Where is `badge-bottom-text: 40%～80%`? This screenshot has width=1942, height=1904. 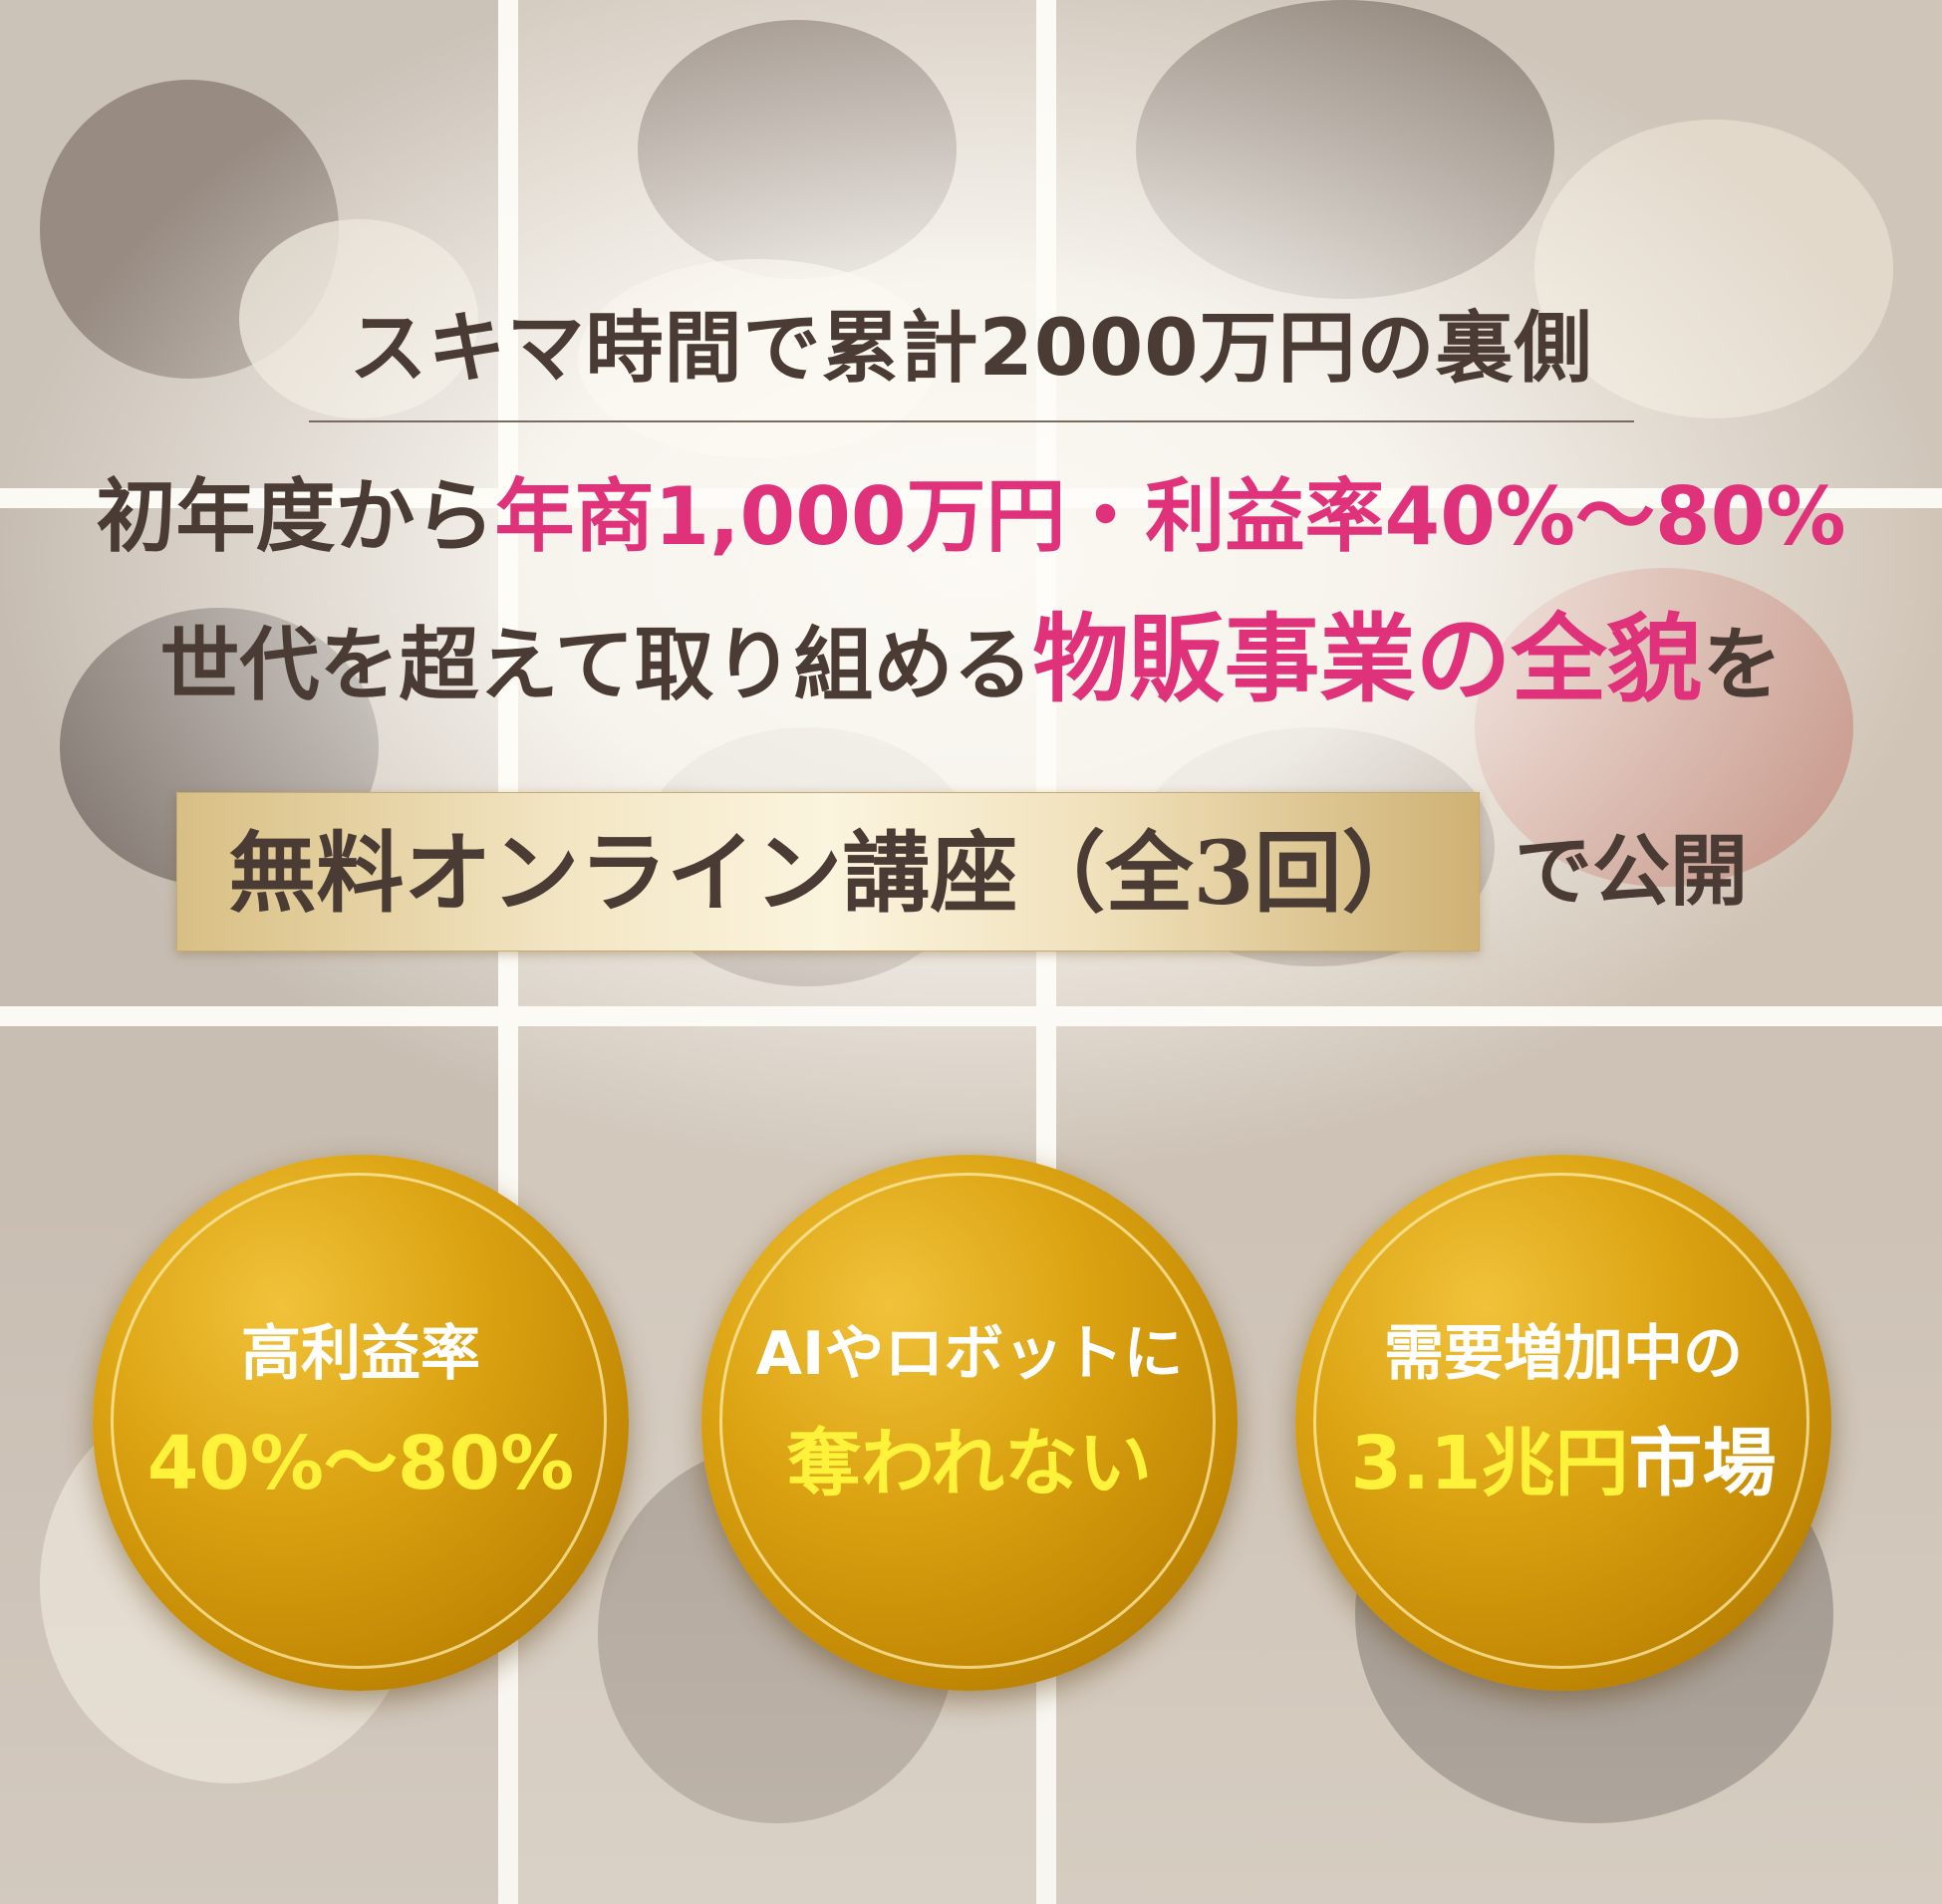 badge-bottom-text: 40%～80% is located at coordinates (360, 1463).